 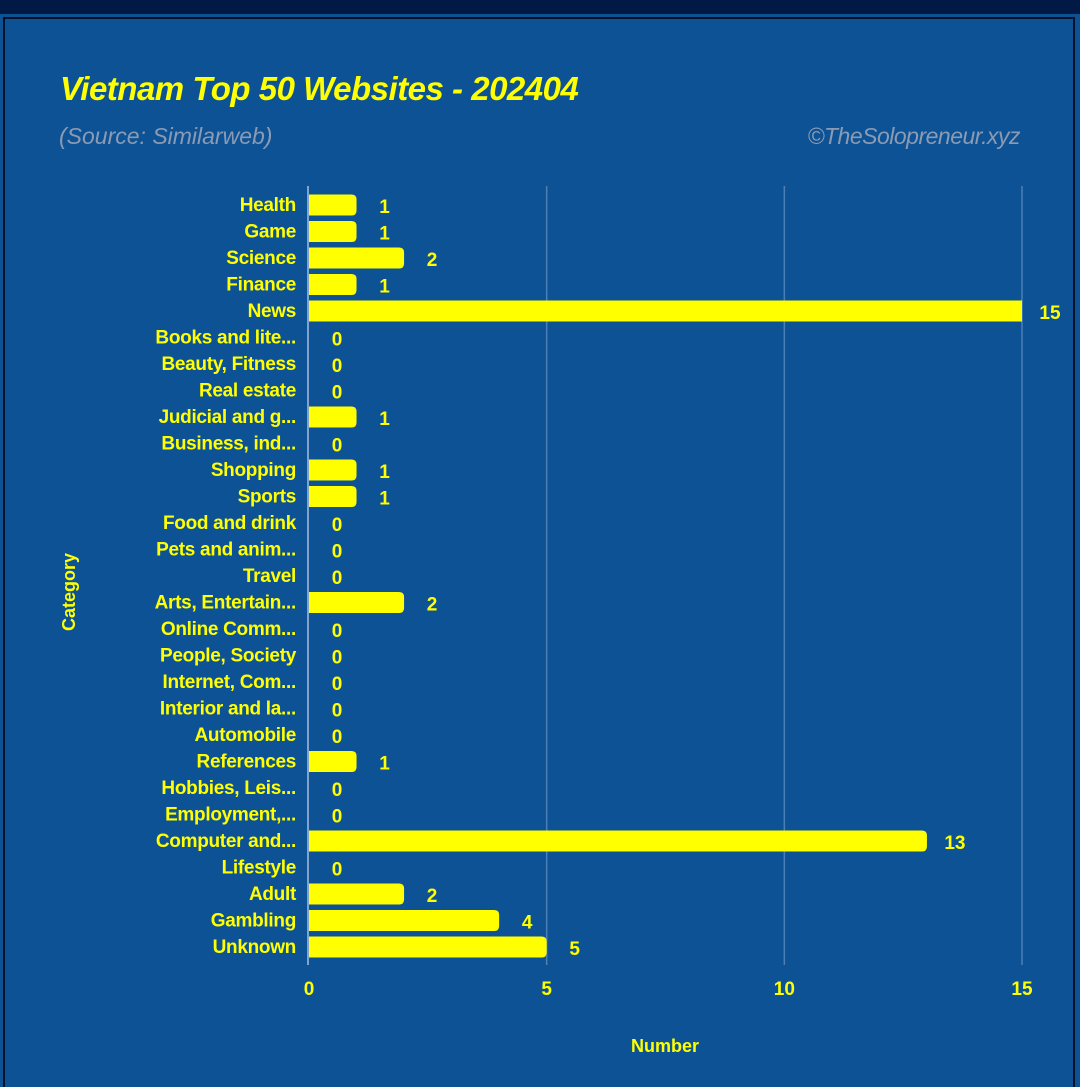 What do you see at coordinates (1022, 989) in the screenshot?
I see `x-tick-label: 15` at bounding box center [1022, 989].